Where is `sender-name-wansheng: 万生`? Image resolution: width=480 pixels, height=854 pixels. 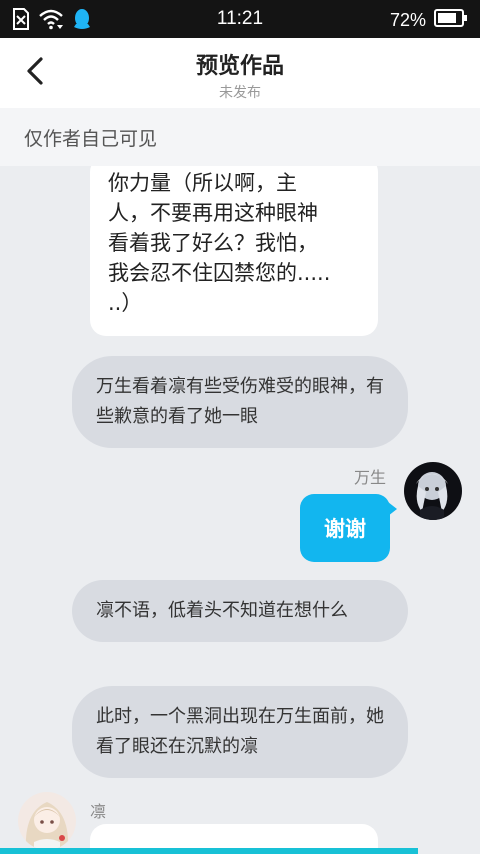 sender-name-wansheng: 万生 is located at coordinates (370, 477).